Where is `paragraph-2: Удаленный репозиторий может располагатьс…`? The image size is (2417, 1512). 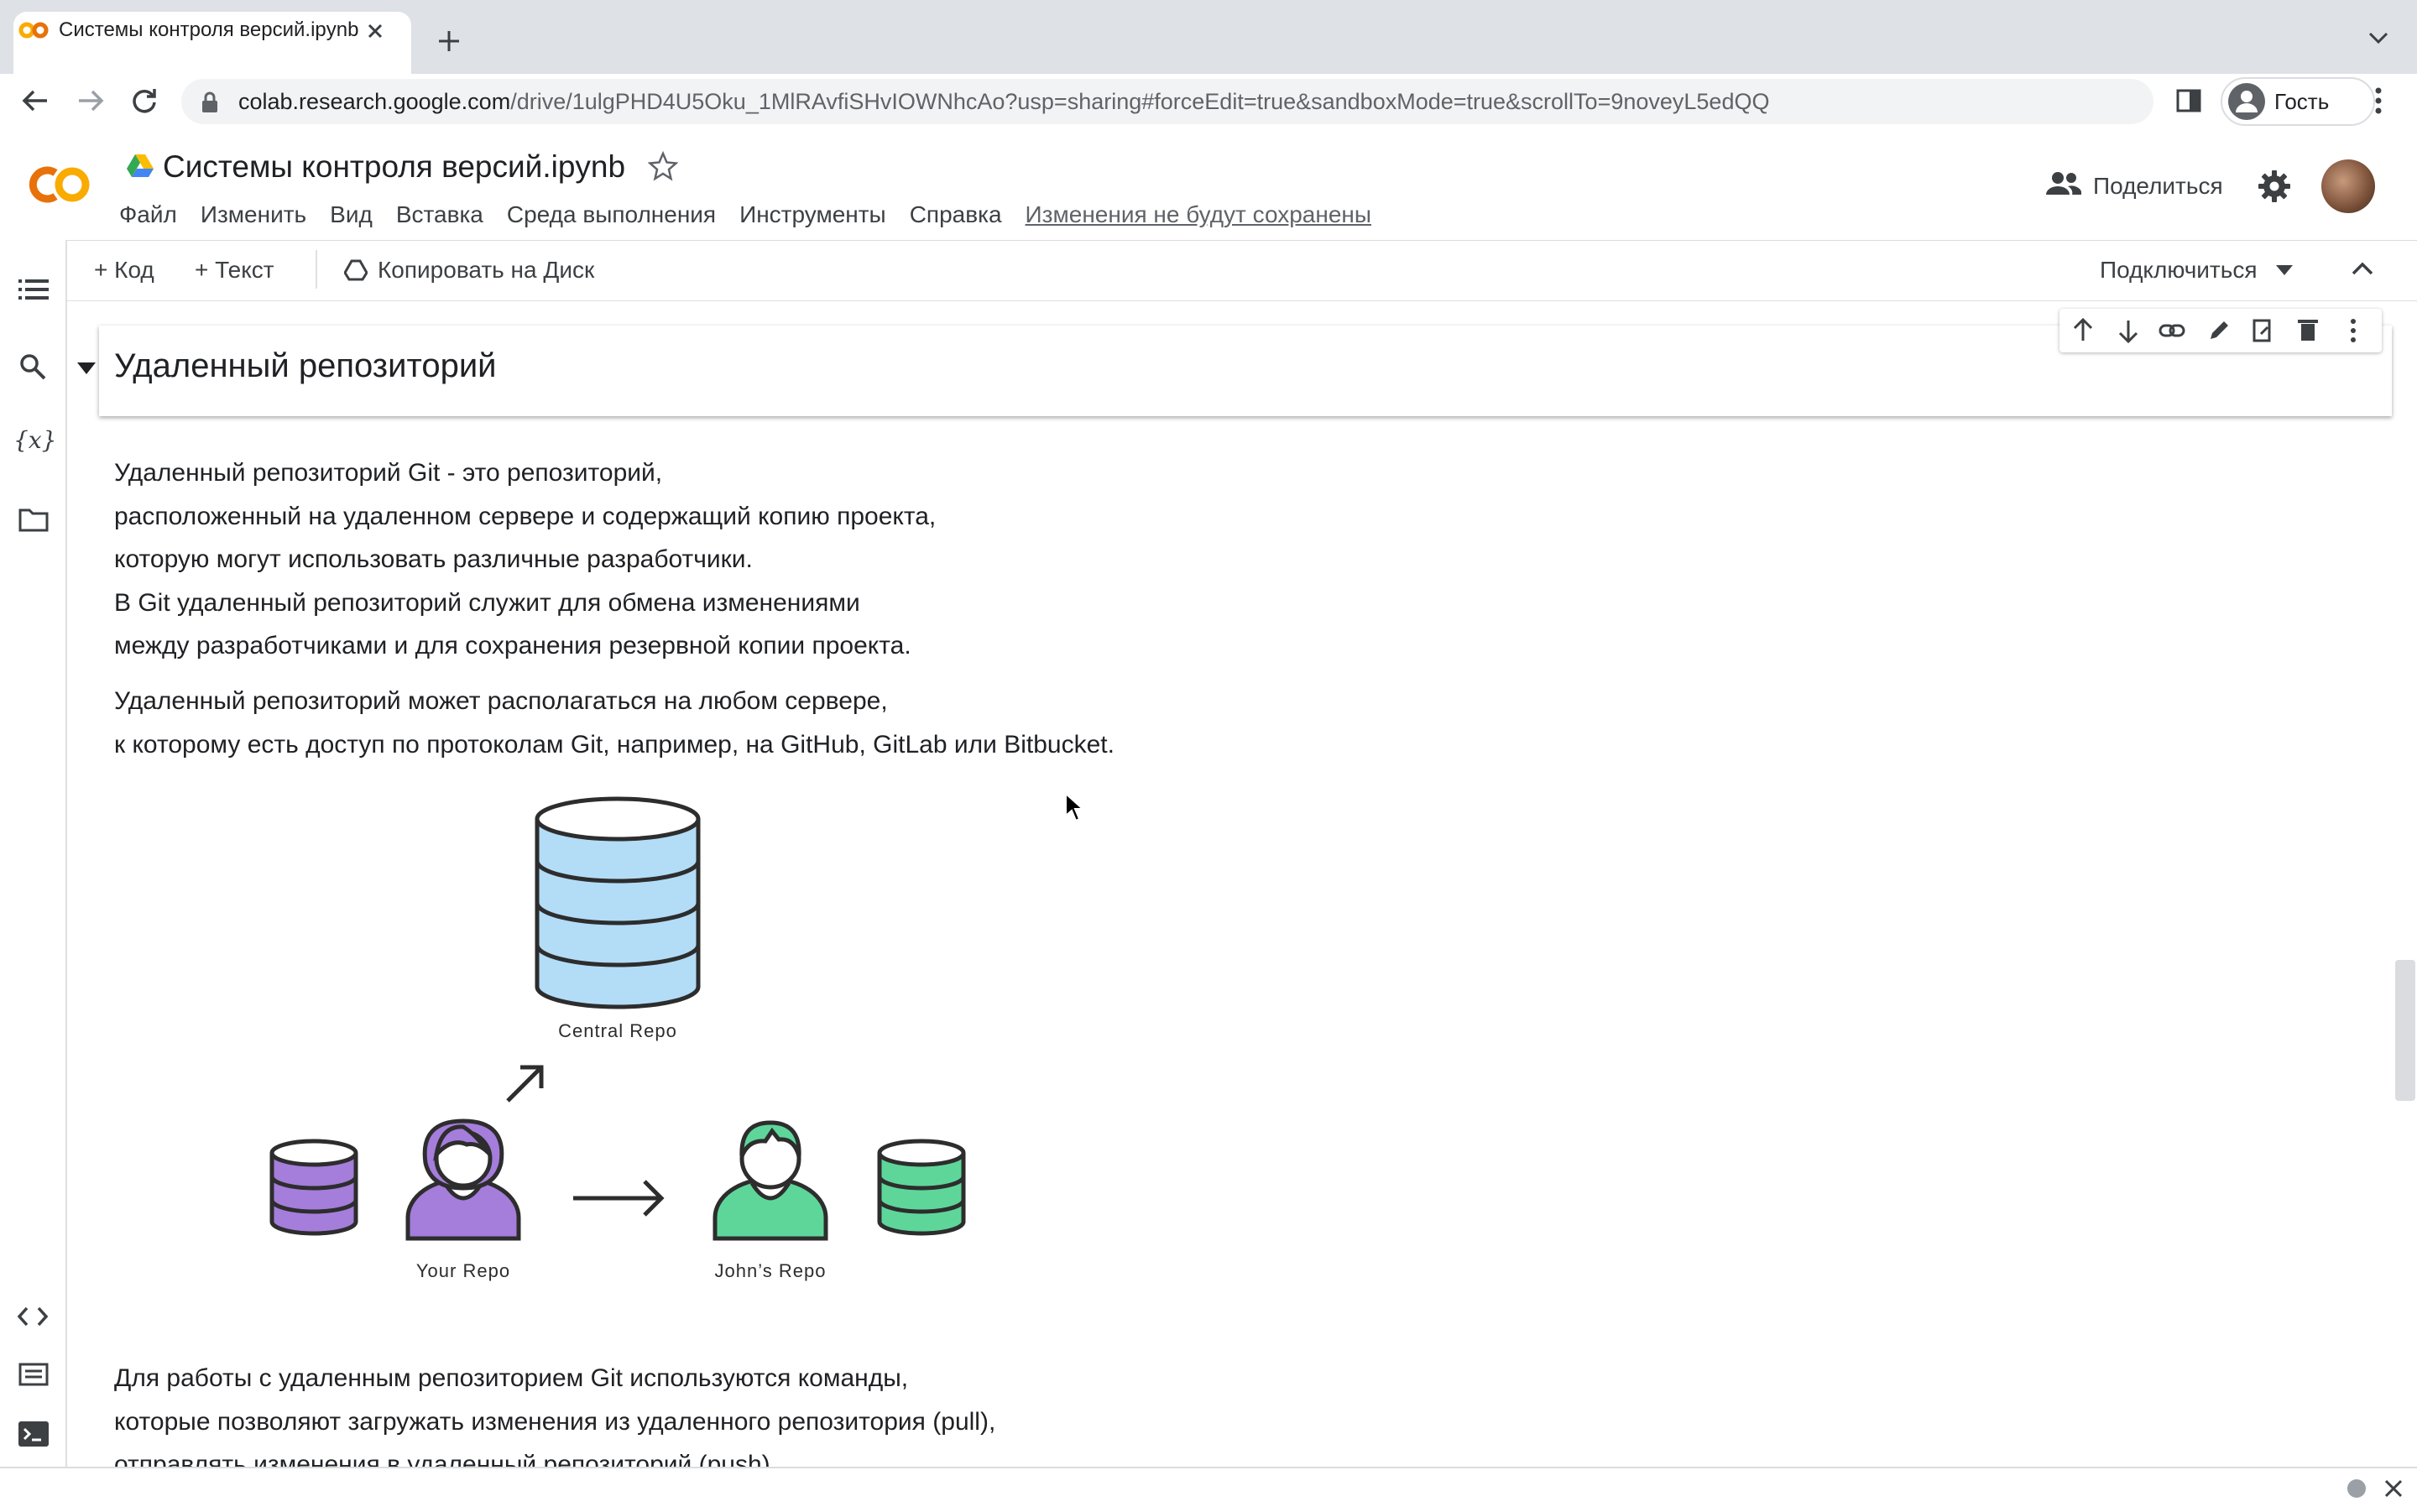
paragraph-2: Удаленный репозиторий может располагатьс… is located at coordinates (614, 723).